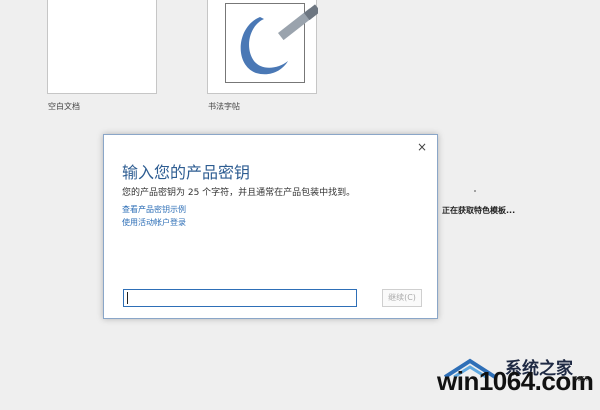  What do you see at coordinates (186, 172) in the screenshot?
I see `dialog-title: 输入您的产品密钥` at bounding box center [186, 172].